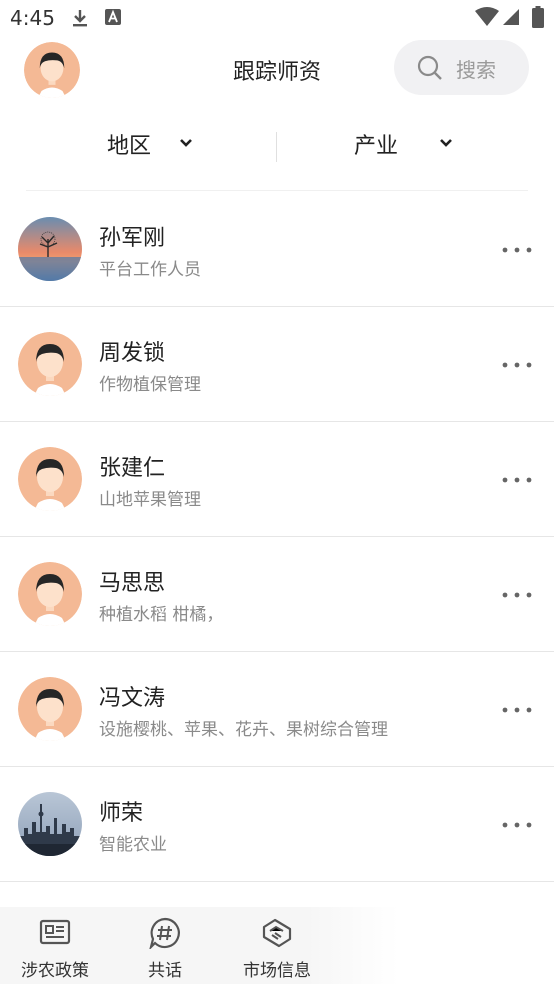 The image size is (554, 984). I want to click on tab-market-info: 市场信息, so click(277, 945).